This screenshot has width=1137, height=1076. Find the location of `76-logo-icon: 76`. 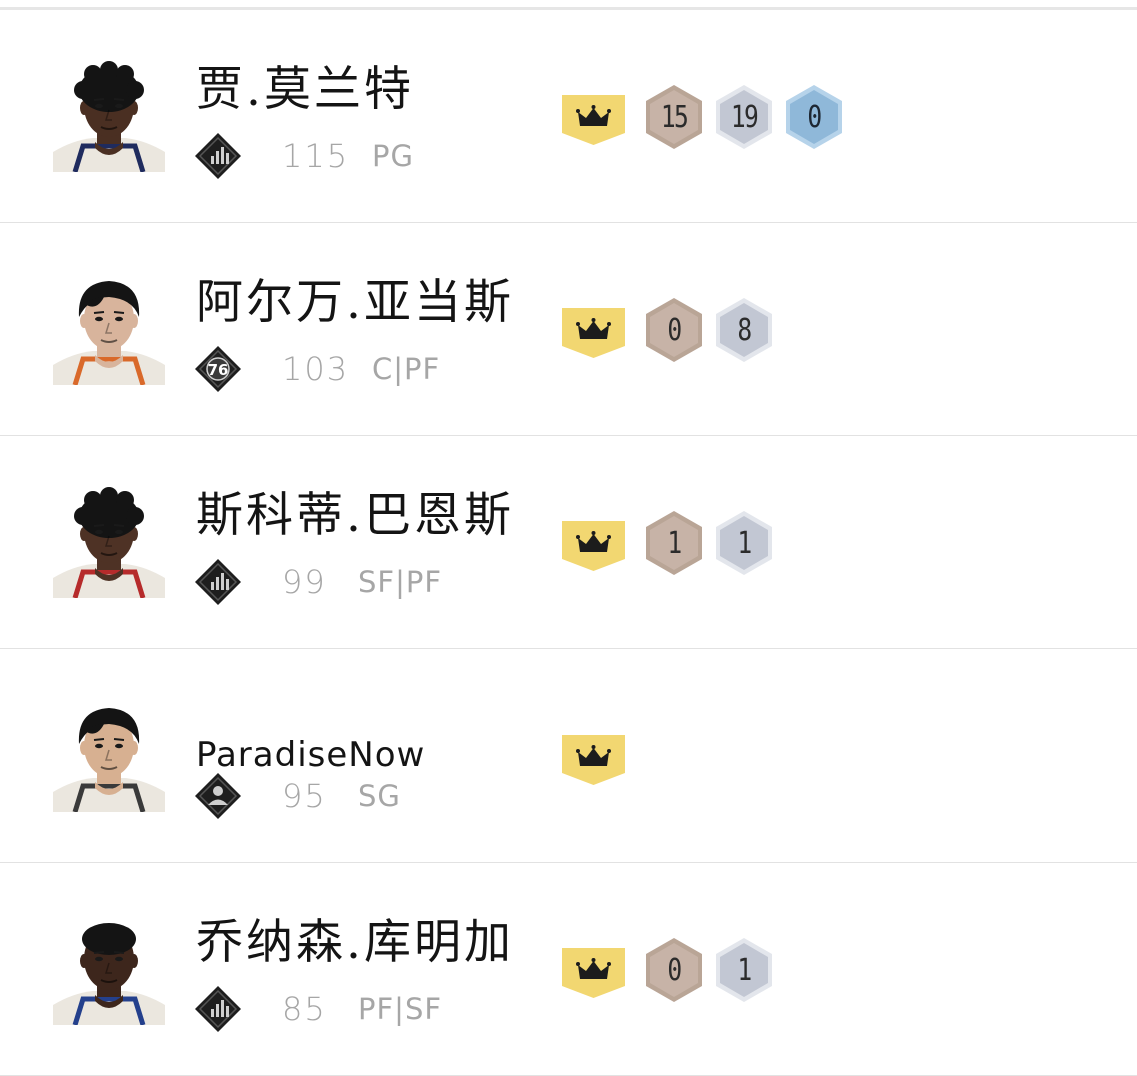

76-logo-icon: 76 is located at coordinates (218, 369).